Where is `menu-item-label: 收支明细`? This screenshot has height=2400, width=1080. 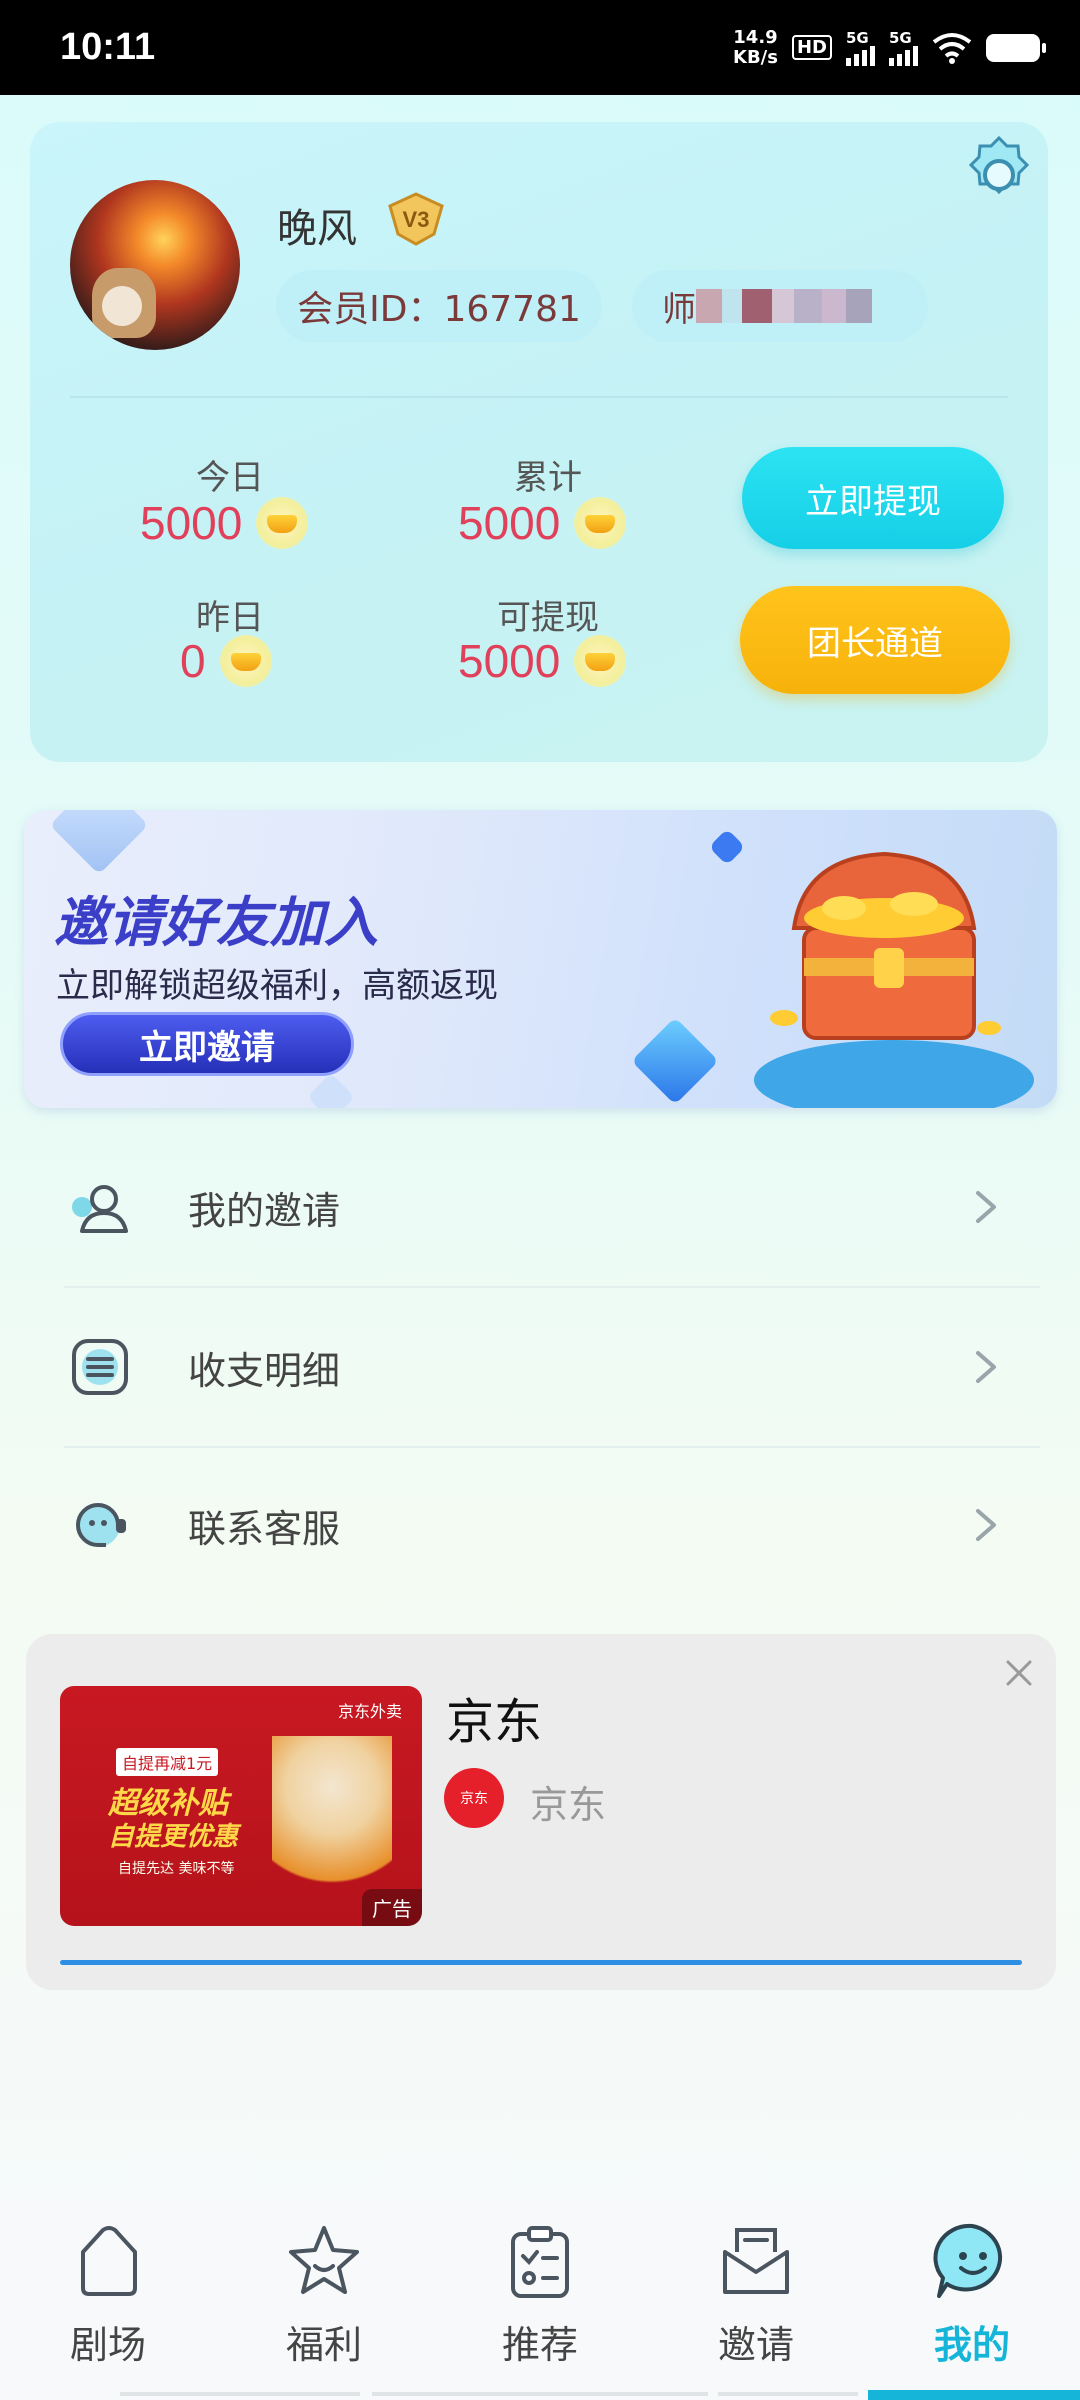 menu-item-label: 收支明细 is located at coordinates (264, 1370).